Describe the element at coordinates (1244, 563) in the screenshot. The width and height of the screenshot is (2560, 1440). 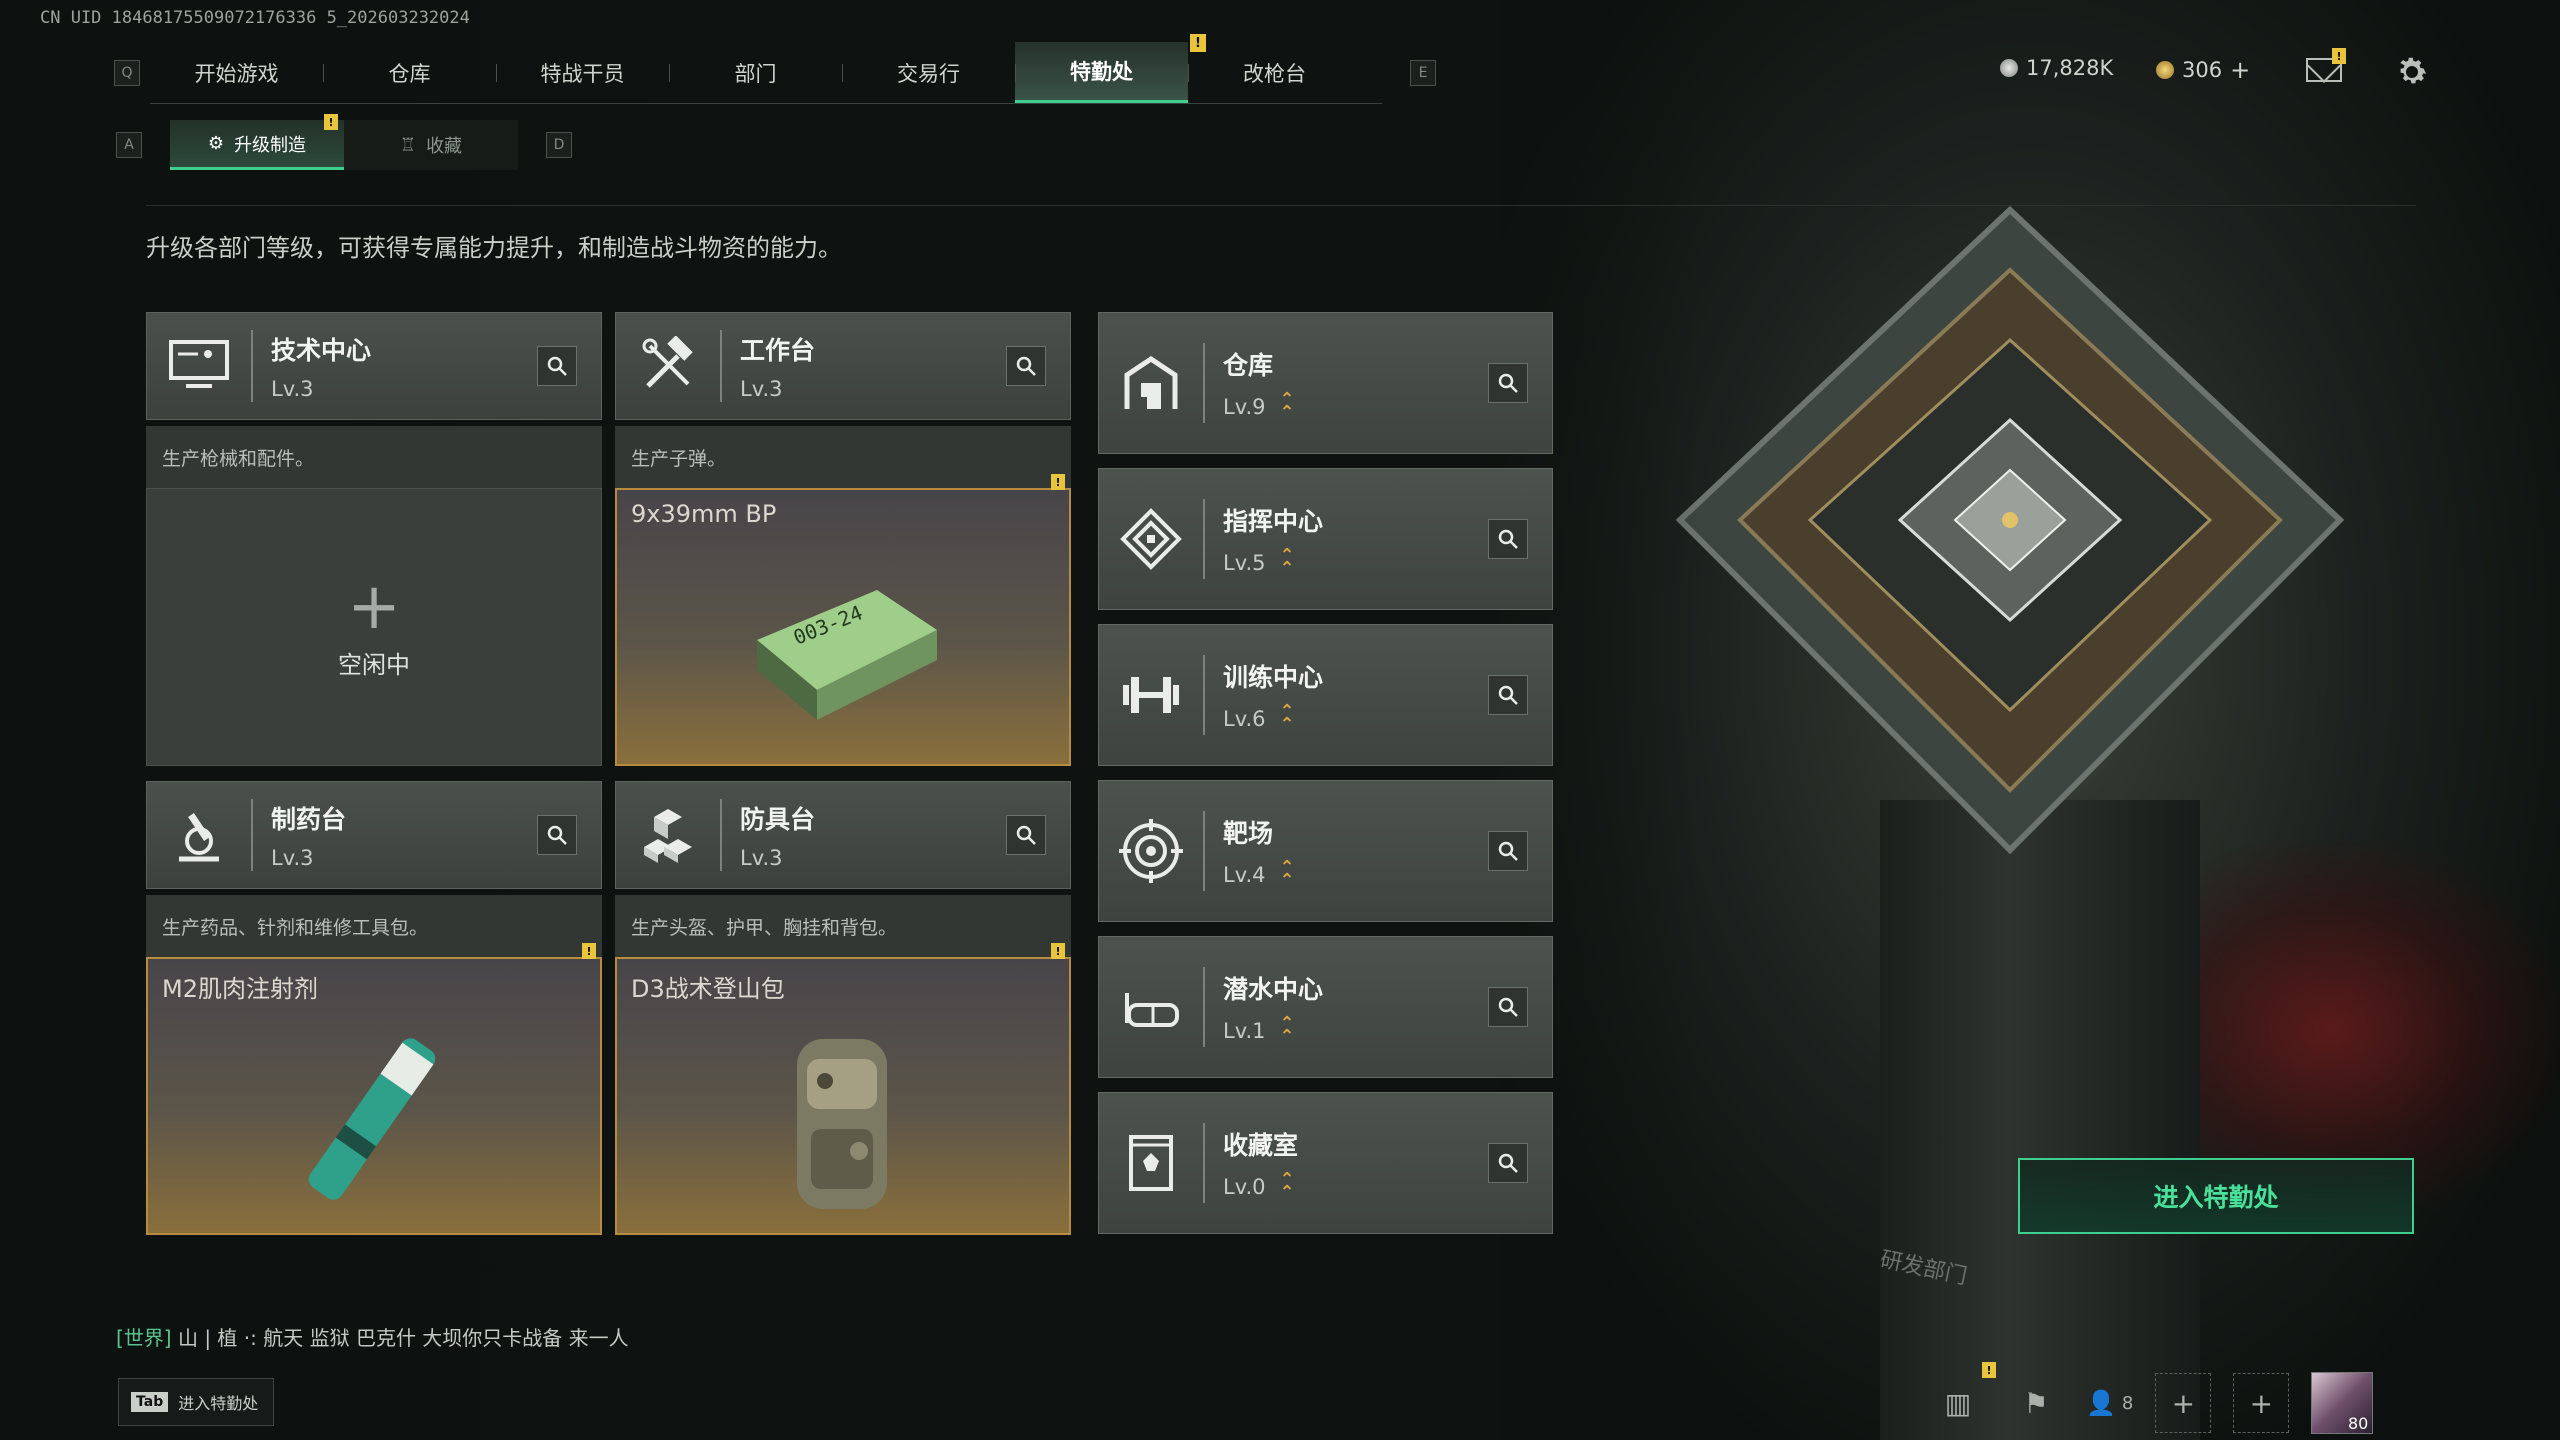
I see `dept-level: Lv.5` at that location.